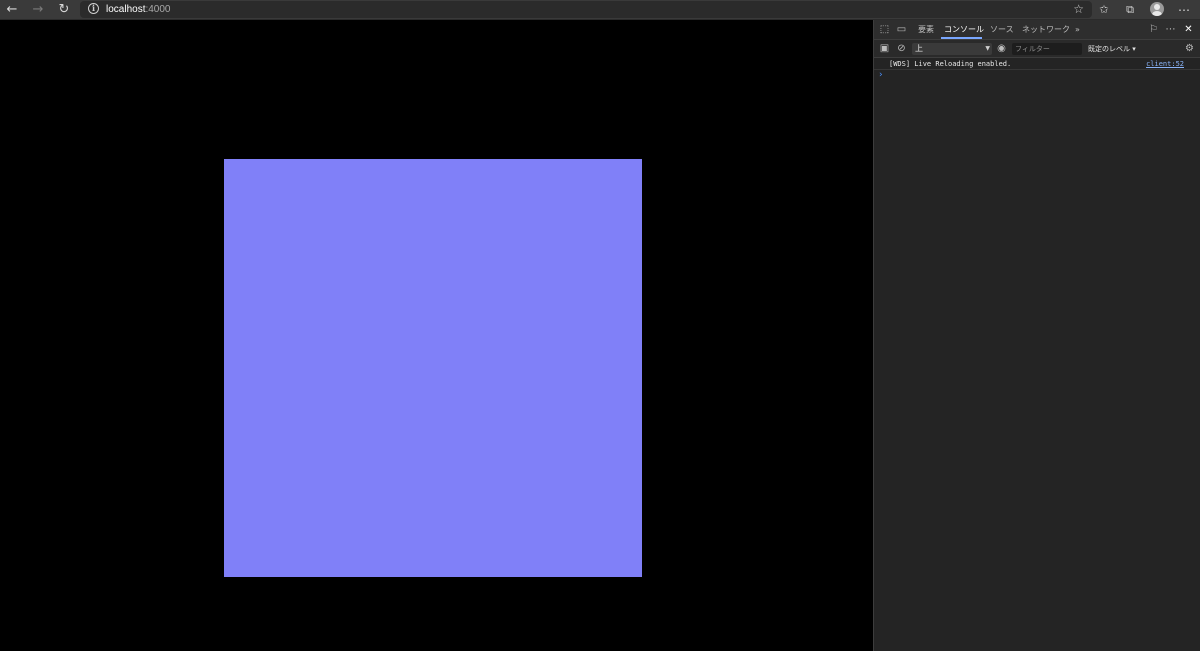  I want to click on device-emulation-icon: ▭, so click(901, 29).